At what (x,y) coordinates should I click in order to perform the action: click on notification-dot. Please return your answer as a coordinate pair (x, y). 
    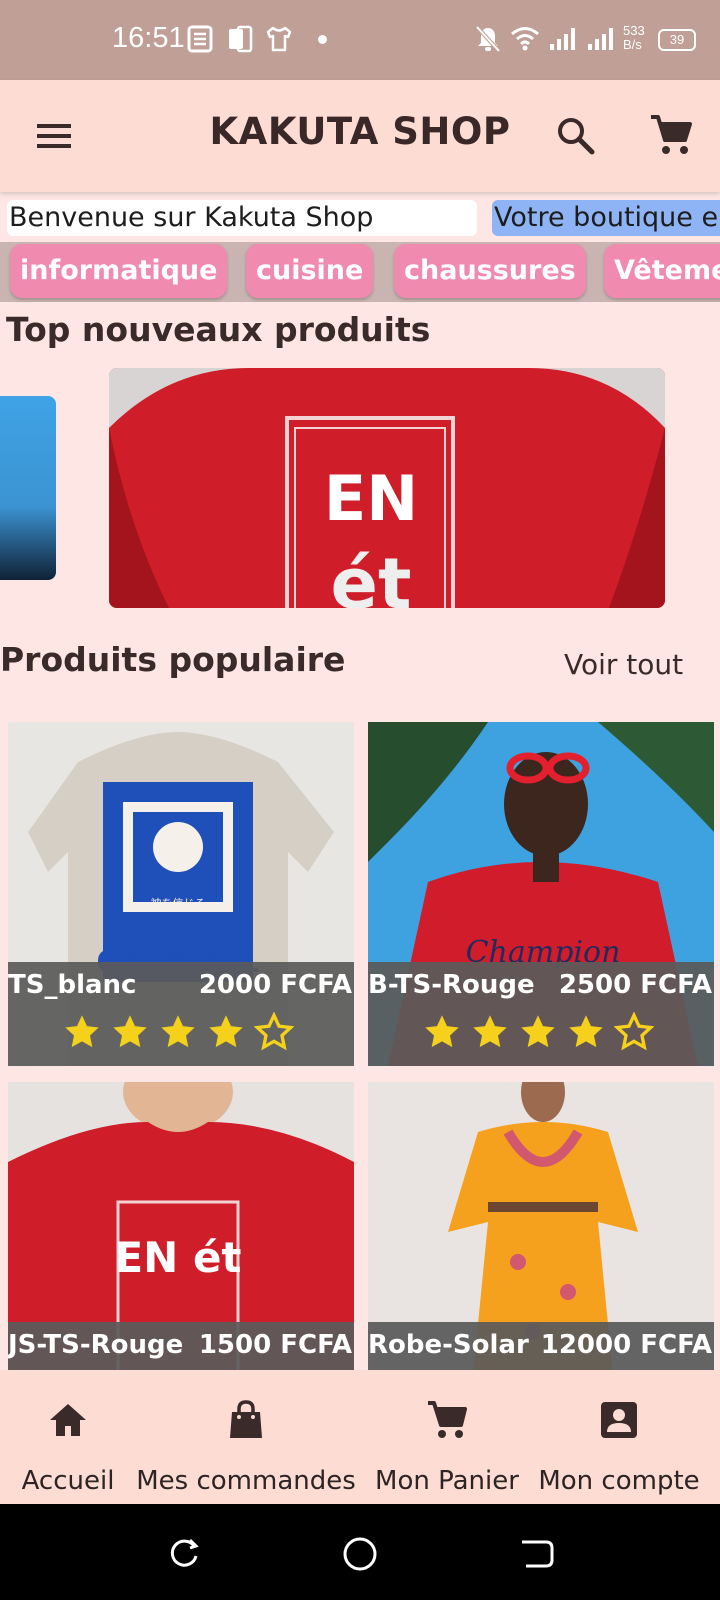
    Looking at the image, I should click on (322, 39).